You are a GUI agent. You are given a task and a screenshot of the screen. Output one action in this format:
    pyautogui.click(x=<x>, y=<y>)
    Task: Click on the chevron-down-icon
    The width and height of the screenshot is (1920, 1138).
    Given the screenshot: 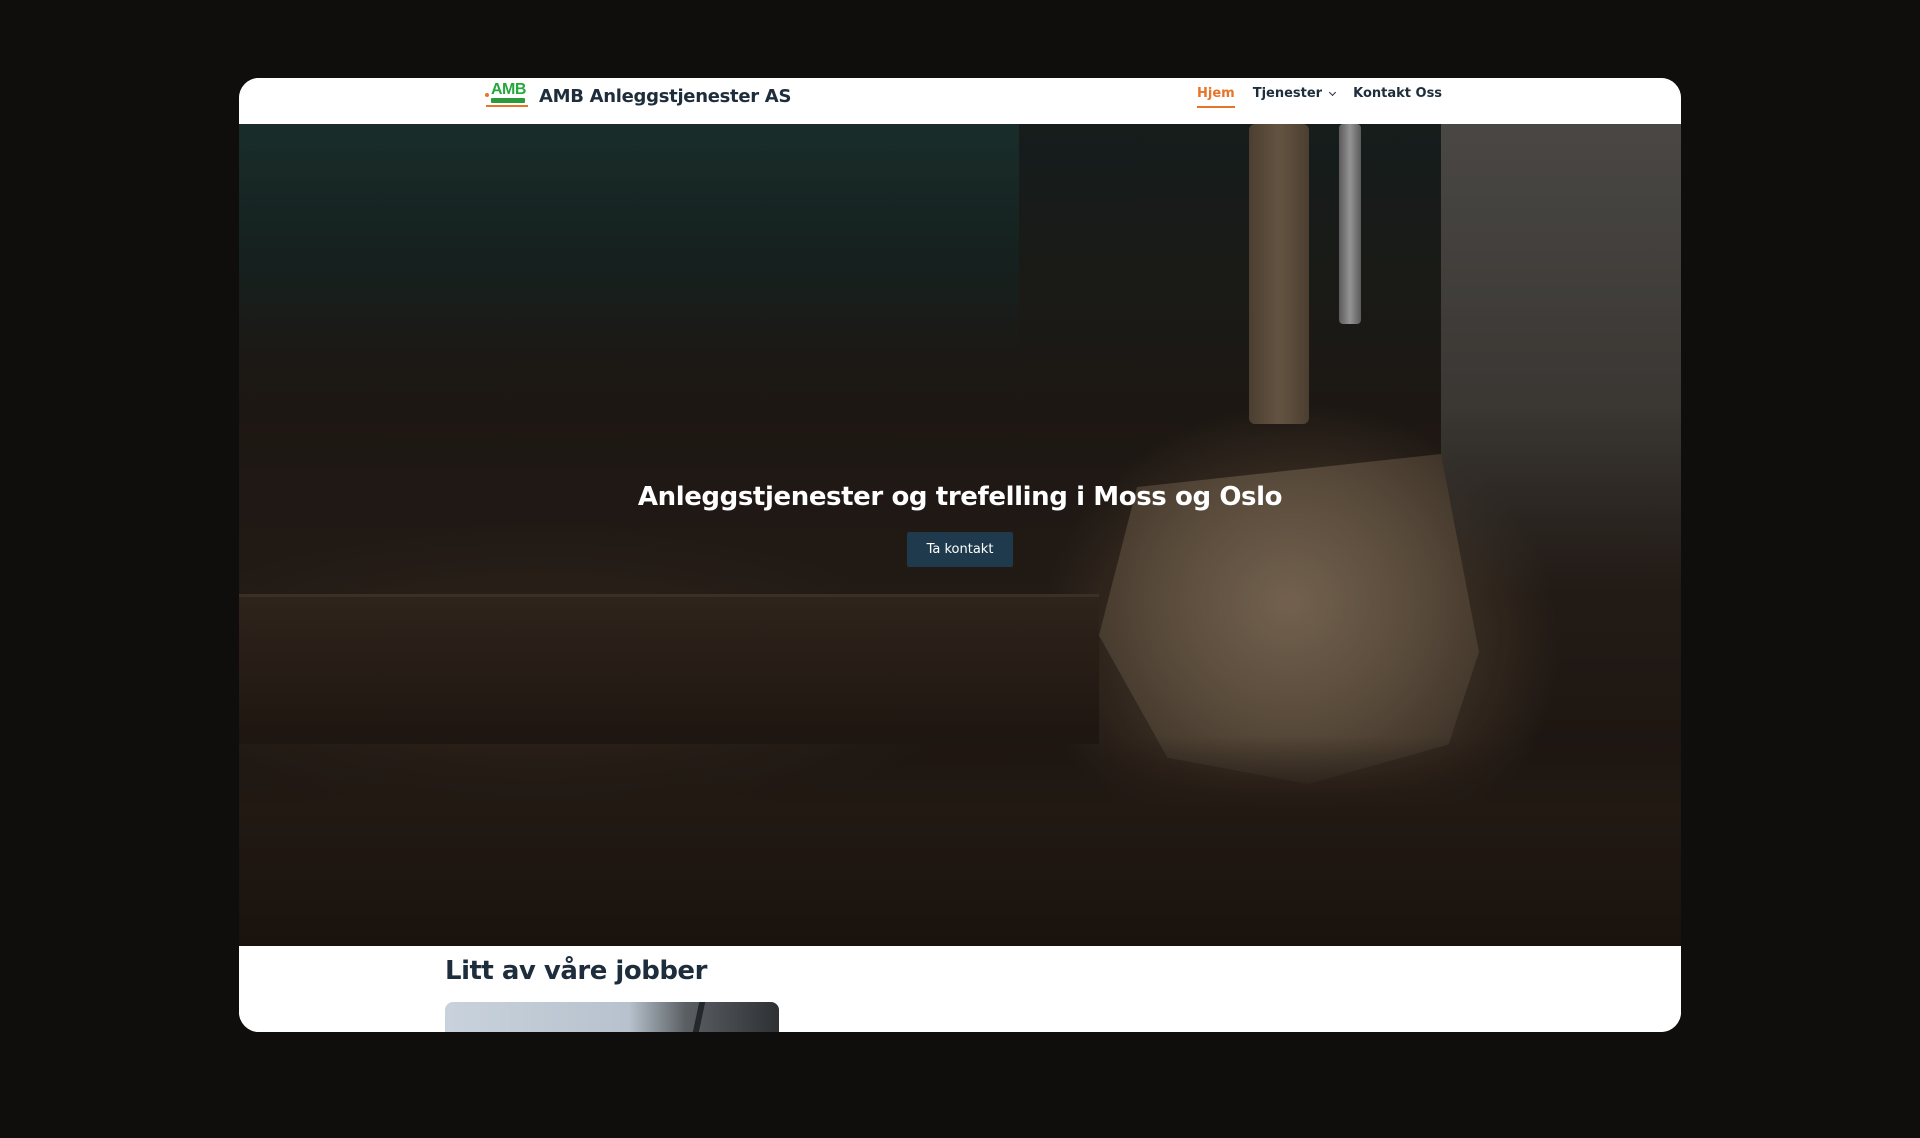 What is the action you would take?
    pyautogui.click(x=1333, y=92)
    